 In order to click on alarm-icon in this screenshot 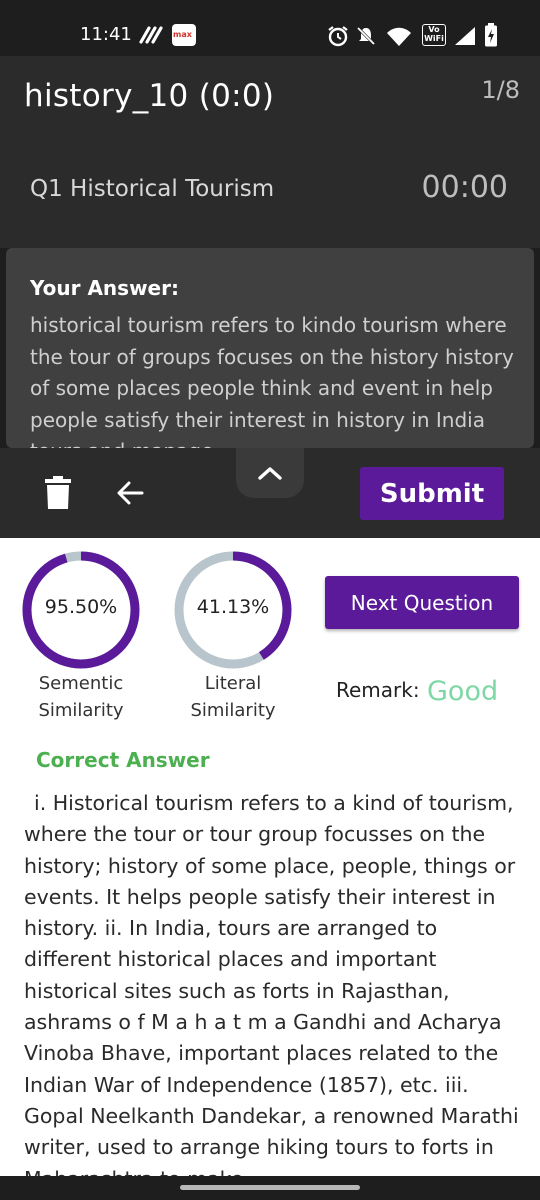, I will do `click(338, 36)`.